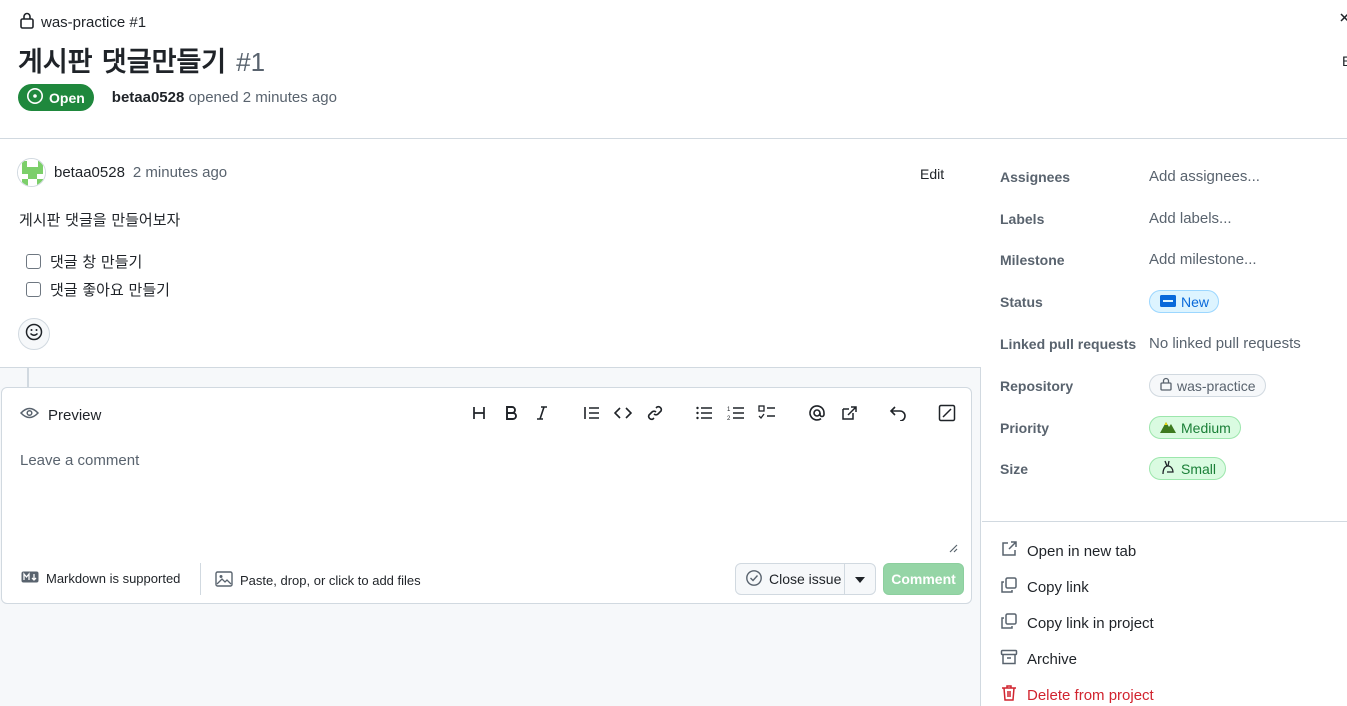 The image size is (1347, 706). What do you see at coordinates (1133, 385) in the screenshot?
I see `field-repository: Repository was-practice` at bounding box center [1133, 385].